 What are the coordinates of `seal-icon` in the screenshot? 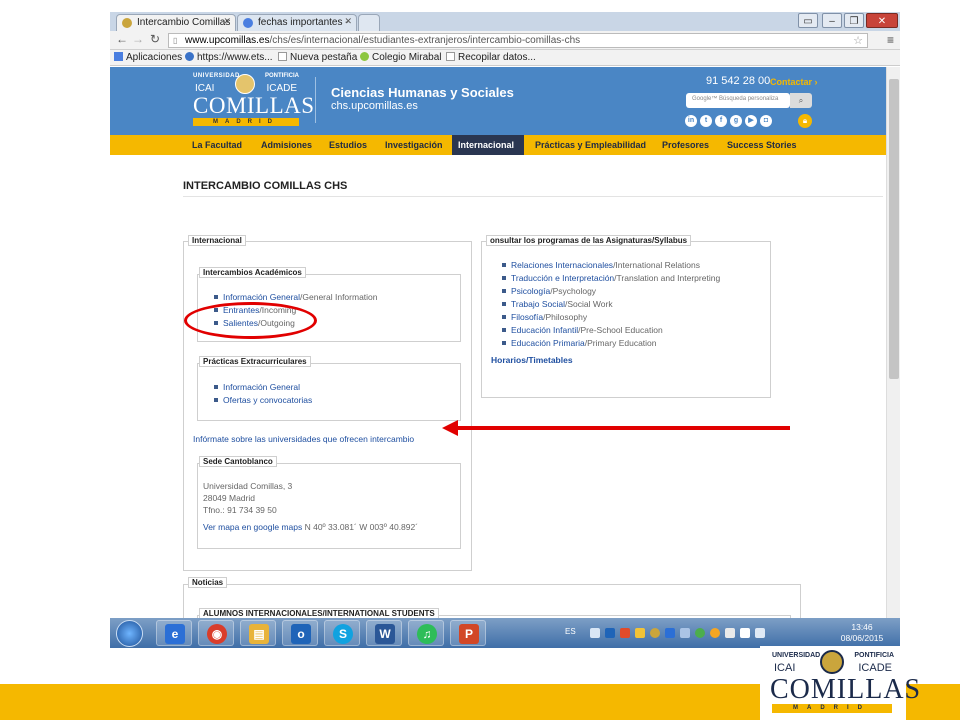 It's located at (245, 84).